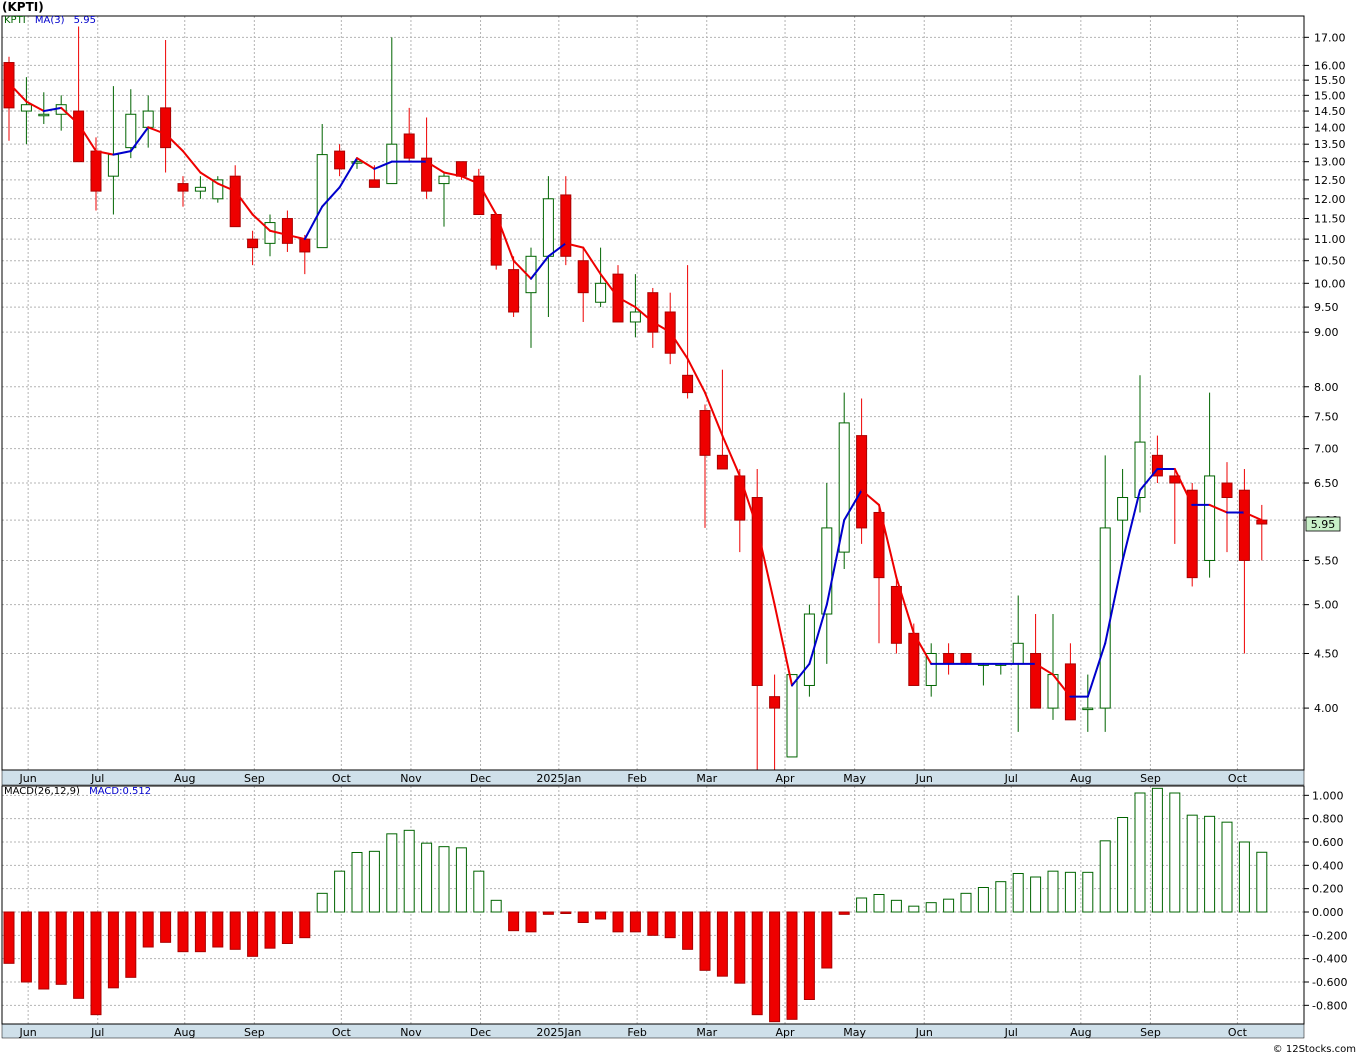 The height and width of the screenshot is (1060, 1360). What do you see at coordinates (1328, 842) in the screenshot?
I see `macd-tick-label: 0.600` at bounding box center [1328, 842].